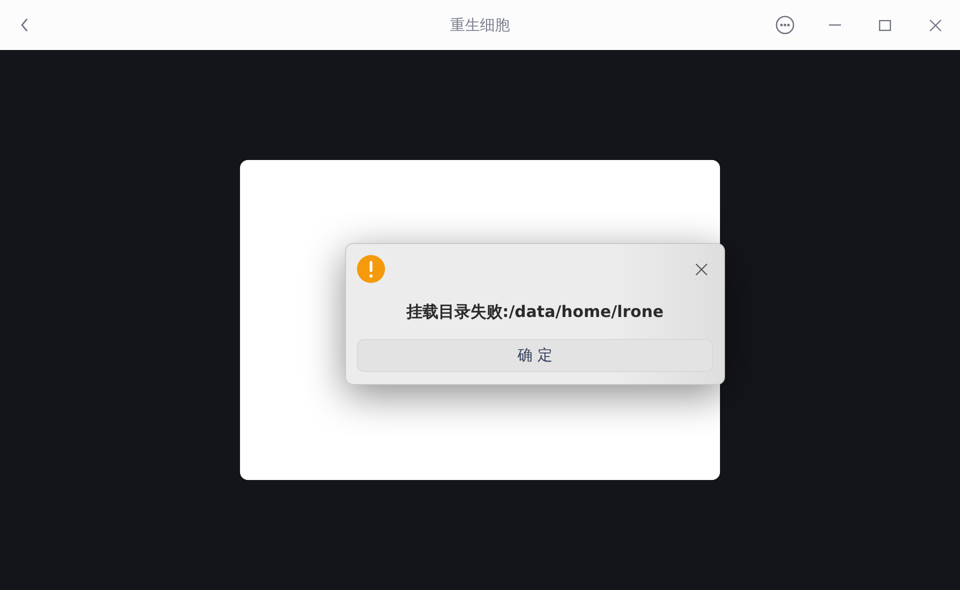 This screenshot has width=960, height=590. I want to click on minimize-icon, so click(835, 25).